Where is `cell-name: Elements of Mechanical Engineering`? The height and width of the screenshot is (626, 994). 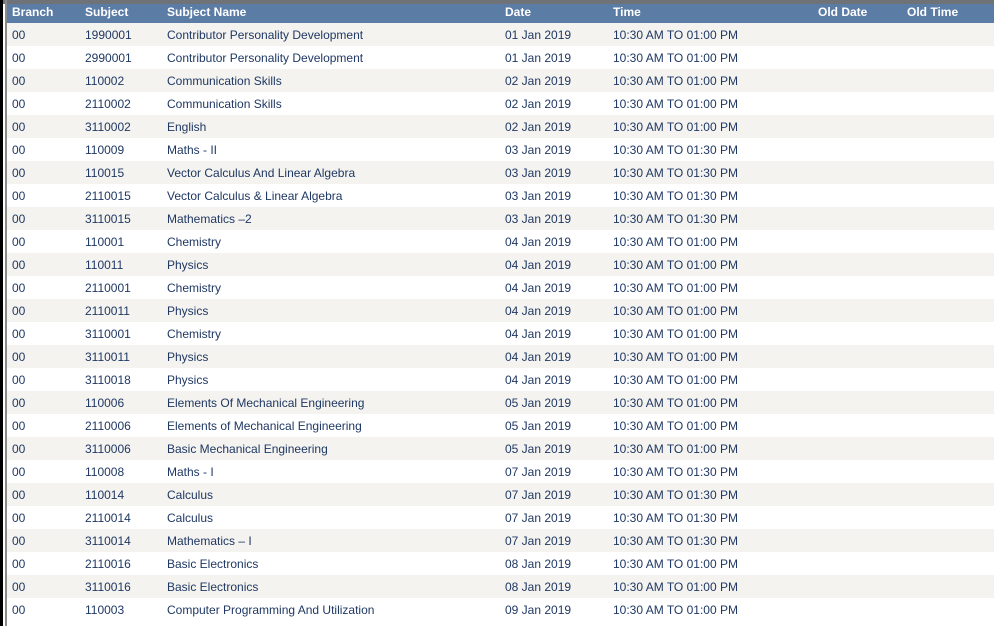 cell-name: Elements of Mechanical Engineering is located at coordinates (336, 425).